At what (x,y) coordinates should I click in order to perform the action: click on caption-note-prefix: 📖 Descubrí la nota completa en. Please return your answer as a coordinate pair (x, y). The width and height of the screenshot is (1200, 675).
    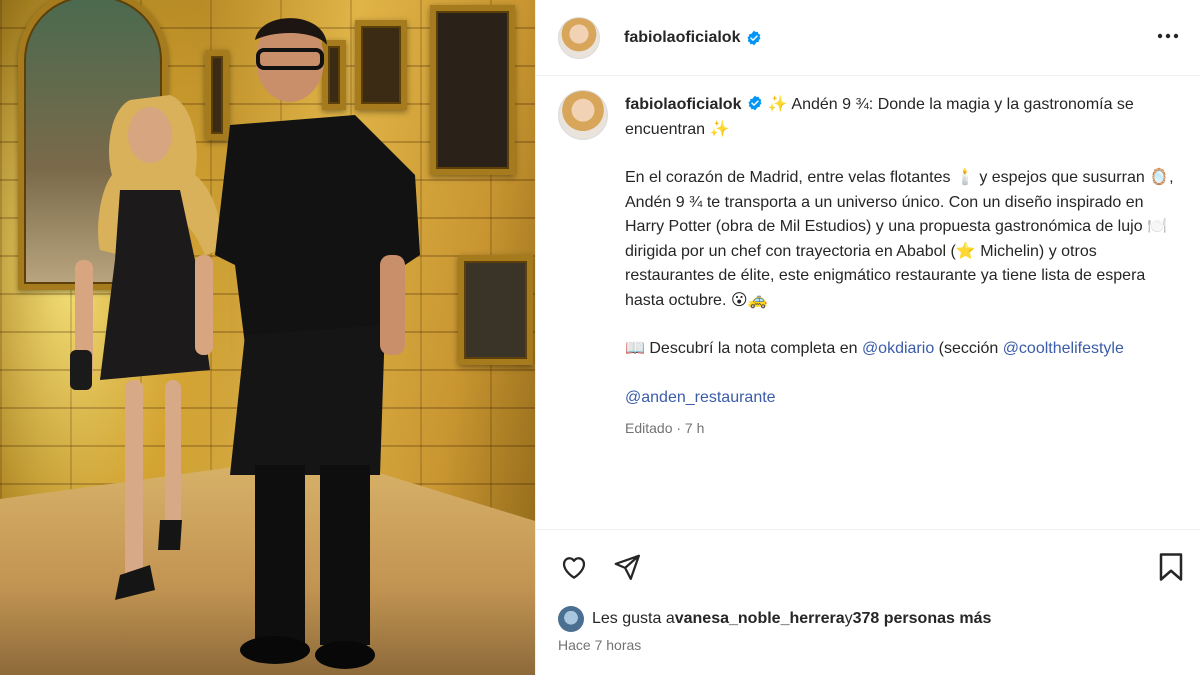
    Looking at the image, I should click on (743, 348).